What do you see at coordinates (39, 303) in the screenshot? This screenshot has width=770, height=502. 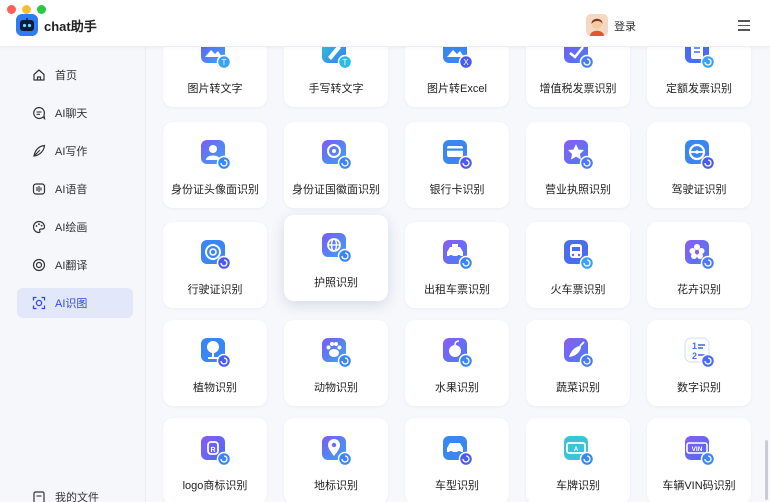 I see `scan-icon` at bounding box center [39, 303].